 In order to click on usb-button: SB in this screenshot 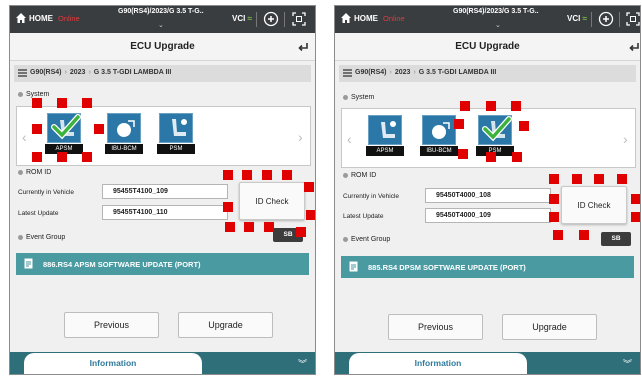, I will do `click(616, 239)`.